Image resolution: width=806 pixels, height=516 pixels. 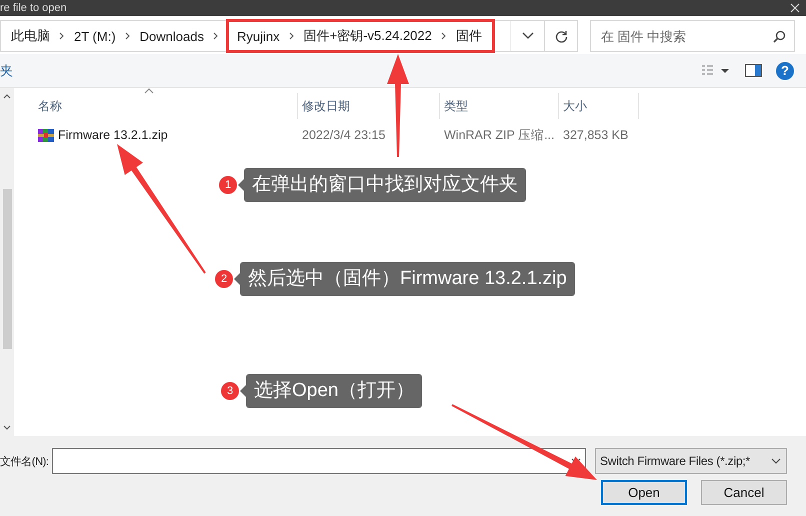 What do you see at coordinates (469, 36) in the screenshot?
I see `breadcrumb-segment: 固件` at bounding box center [469, 36].